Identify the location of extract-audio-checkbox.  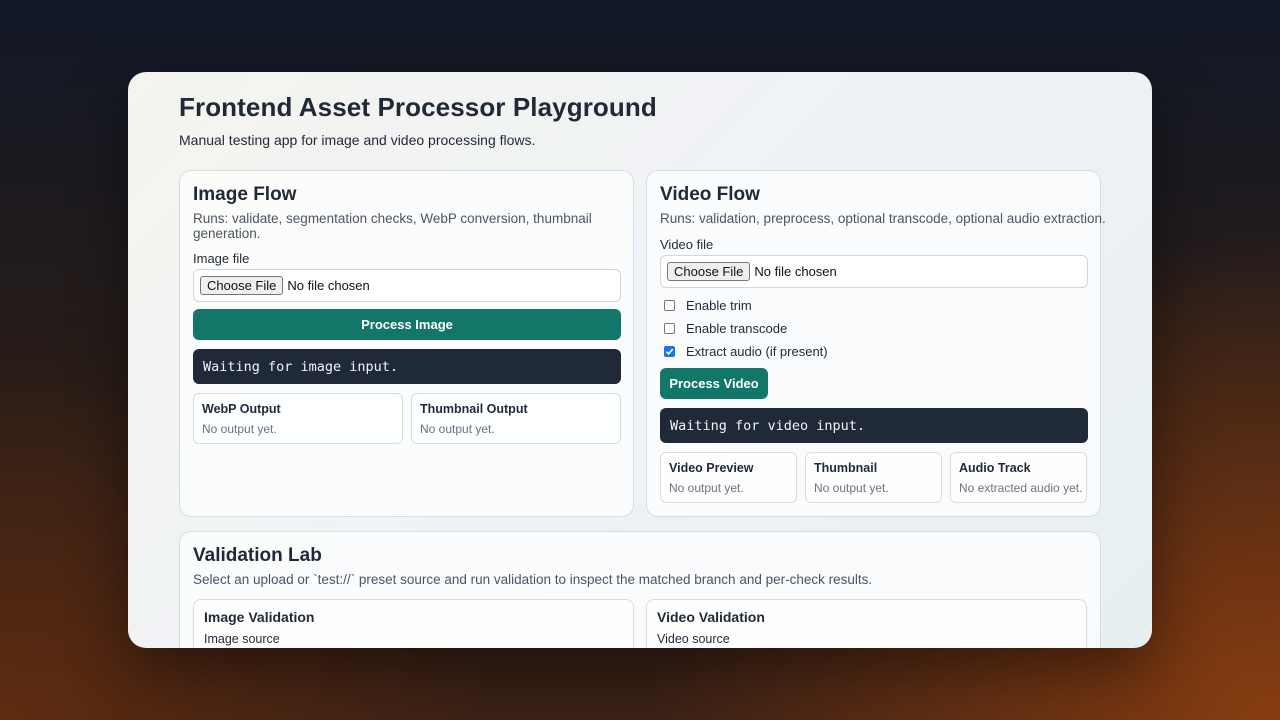
(669, 351).